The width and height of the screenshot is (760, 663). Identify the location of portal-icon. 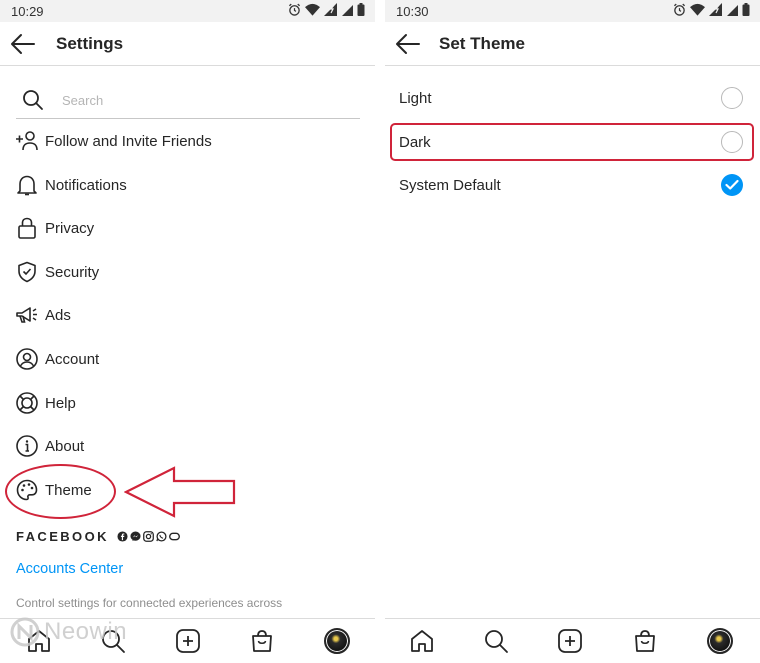
(174, 536).